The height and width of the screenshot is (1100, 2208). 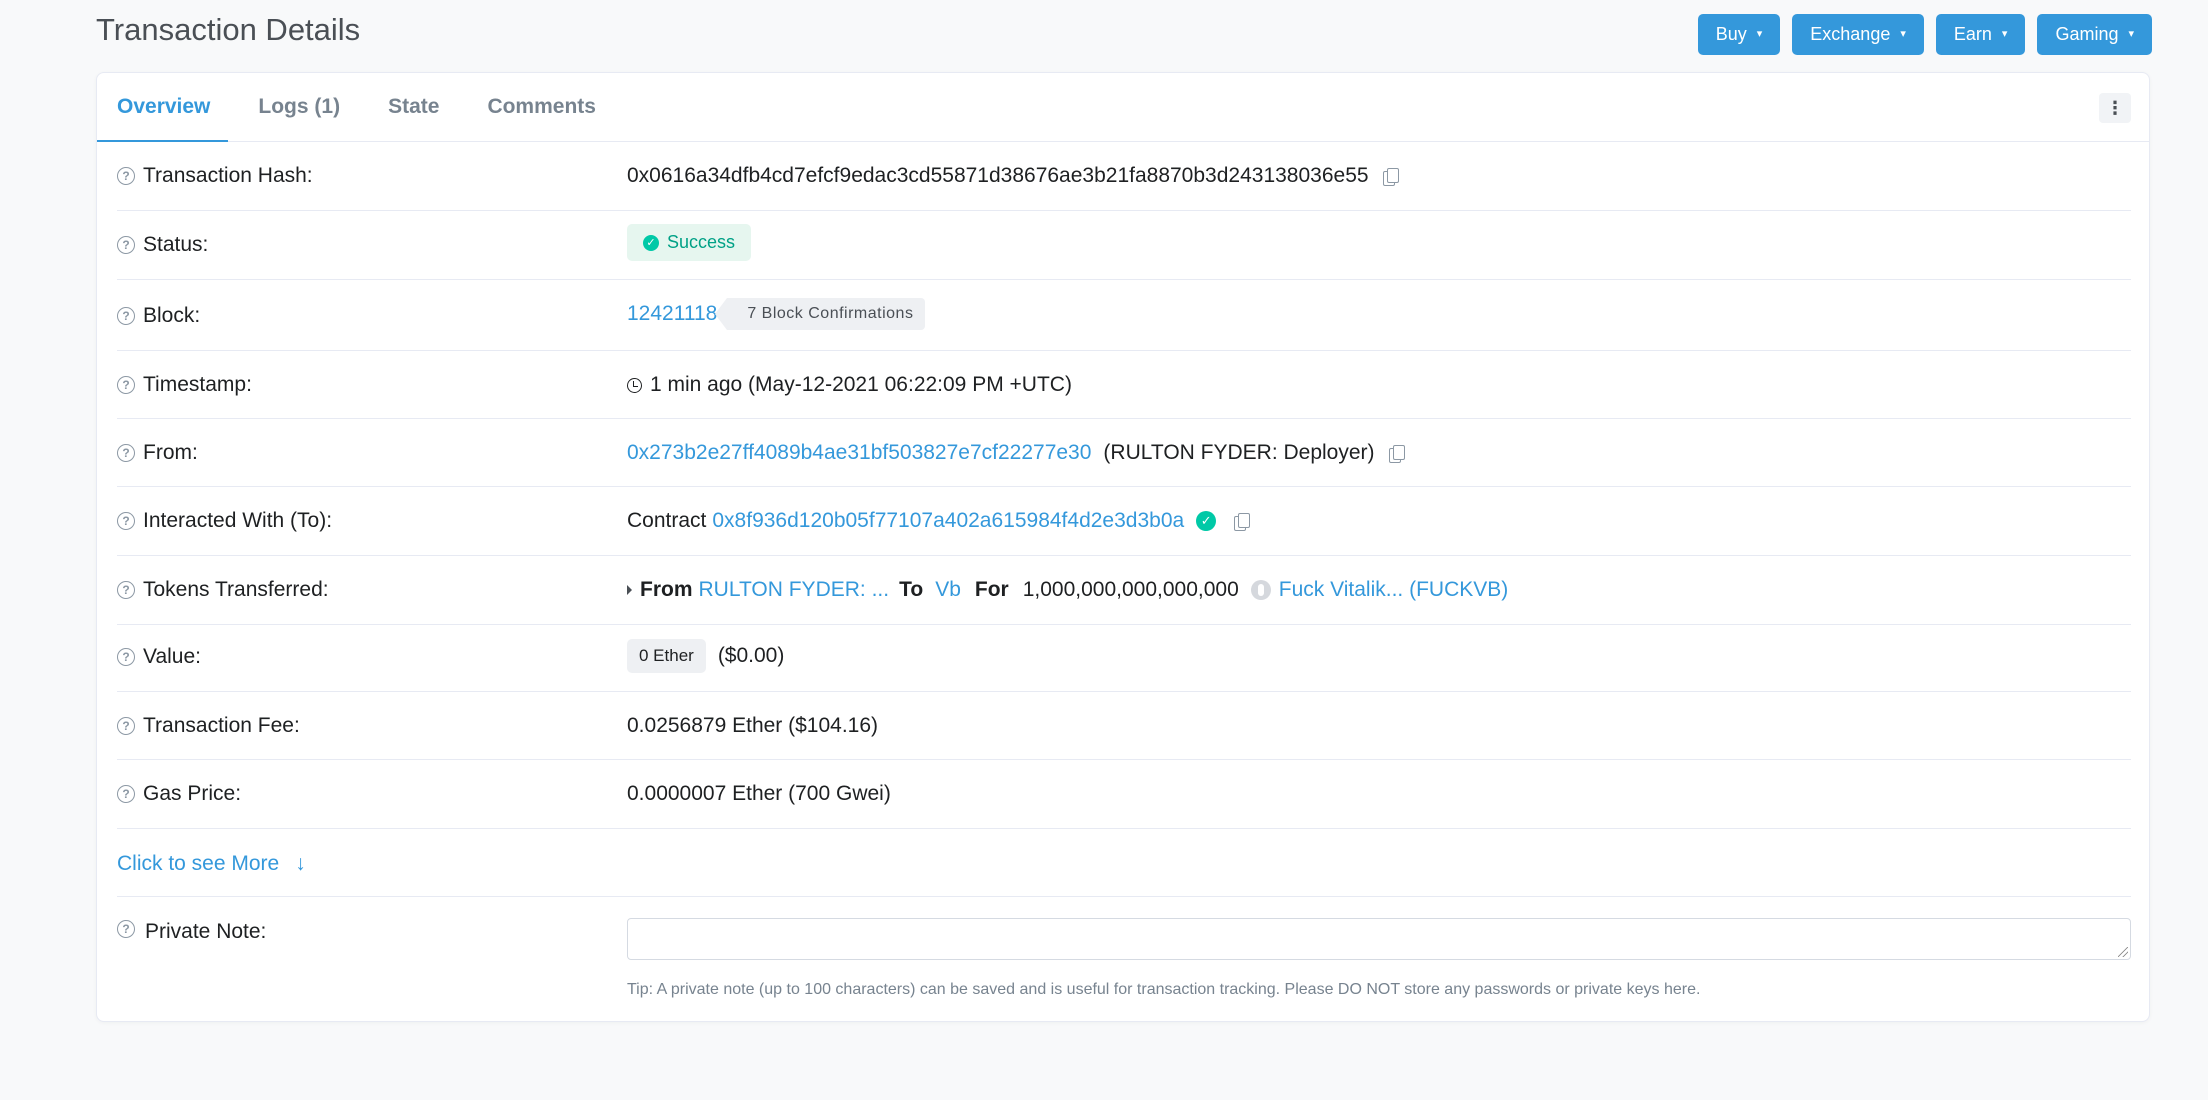 What do you see at coordinates (236, 589) in the screenshot?
I see `tokens-transferred-label: Tokens Transferred:` at bounding box center [236, 589].